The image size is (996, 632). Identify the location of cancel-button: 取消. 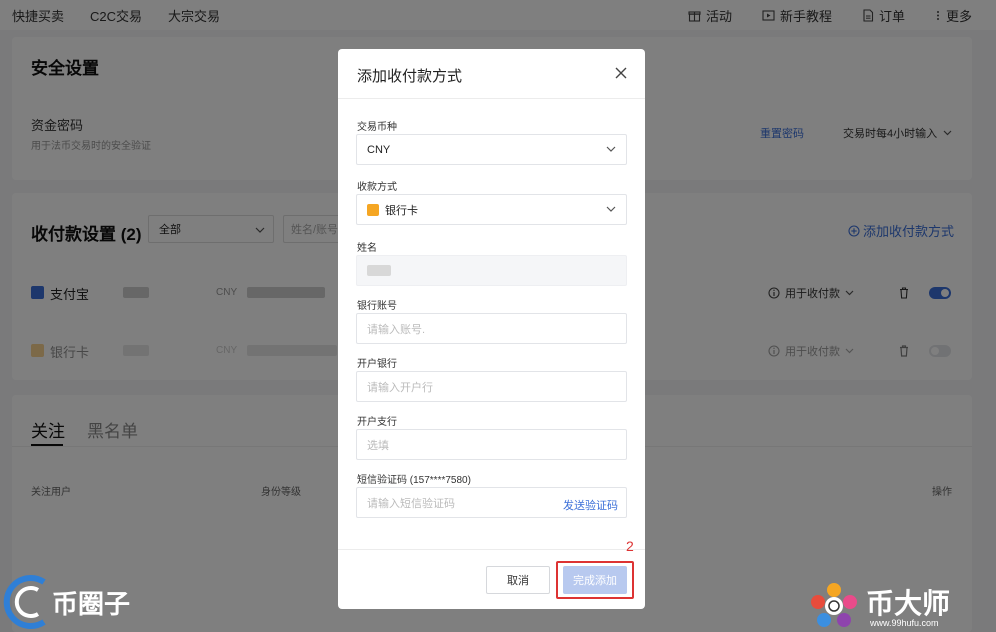
(518, 580).